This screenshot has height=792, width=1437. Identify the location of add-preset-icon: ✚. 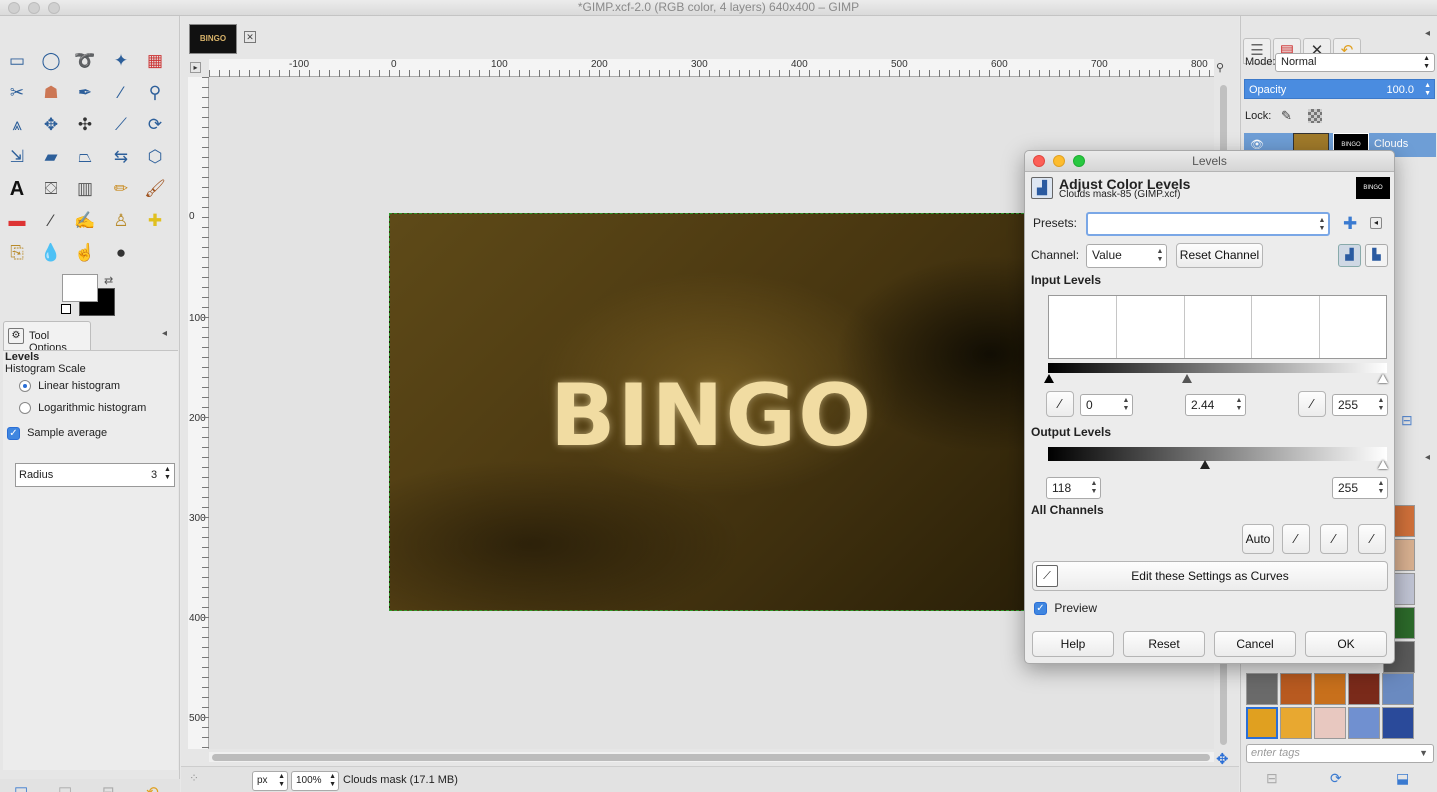
(1350, 224).